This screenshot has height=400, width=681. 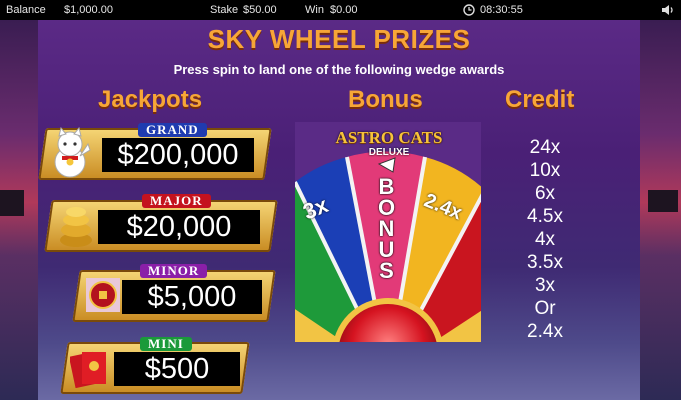 What do you see at coordinates (176, 201) in the screenshot?
I see `jackpot-badge: MAJOR` at bounding box center [176, 201].